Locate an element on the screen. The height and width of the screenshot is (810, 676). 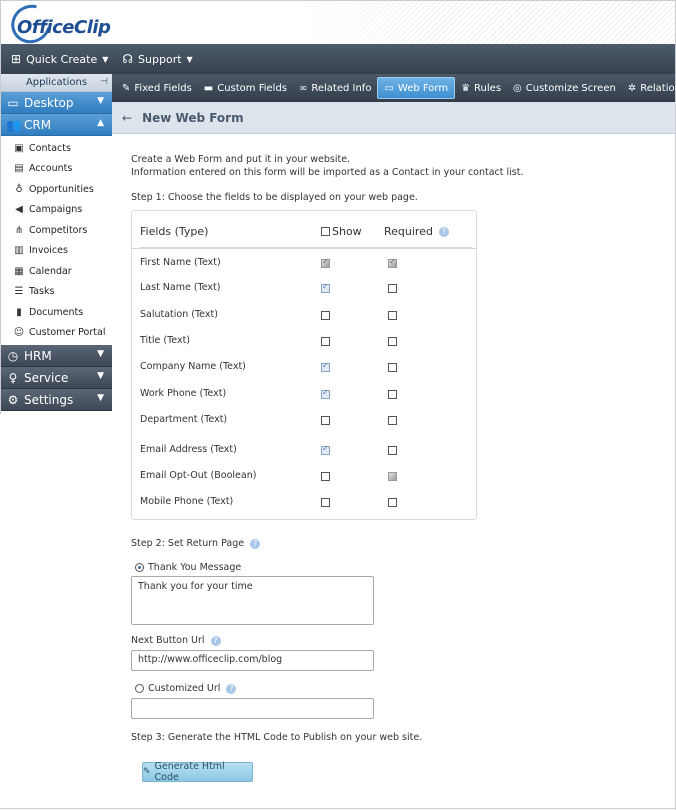
field-name: Title (Text) is located at coordinates (165, 340).